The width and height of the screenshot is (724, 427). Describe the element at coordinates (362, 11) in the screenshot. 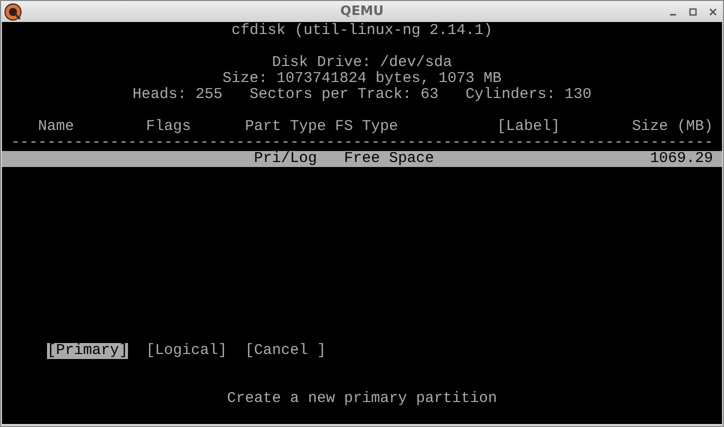

I see `window-title: QEMU` at that location.